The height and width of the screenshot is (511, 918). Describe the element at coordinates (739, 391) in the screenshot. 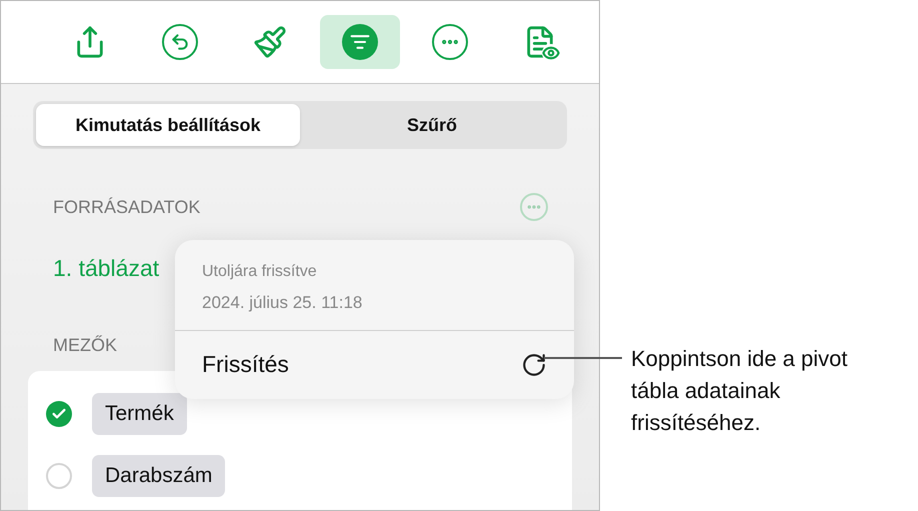

I see `callout-text: Koppintson ide a pivot tábla adatainak frissítéséhez.` at that location.